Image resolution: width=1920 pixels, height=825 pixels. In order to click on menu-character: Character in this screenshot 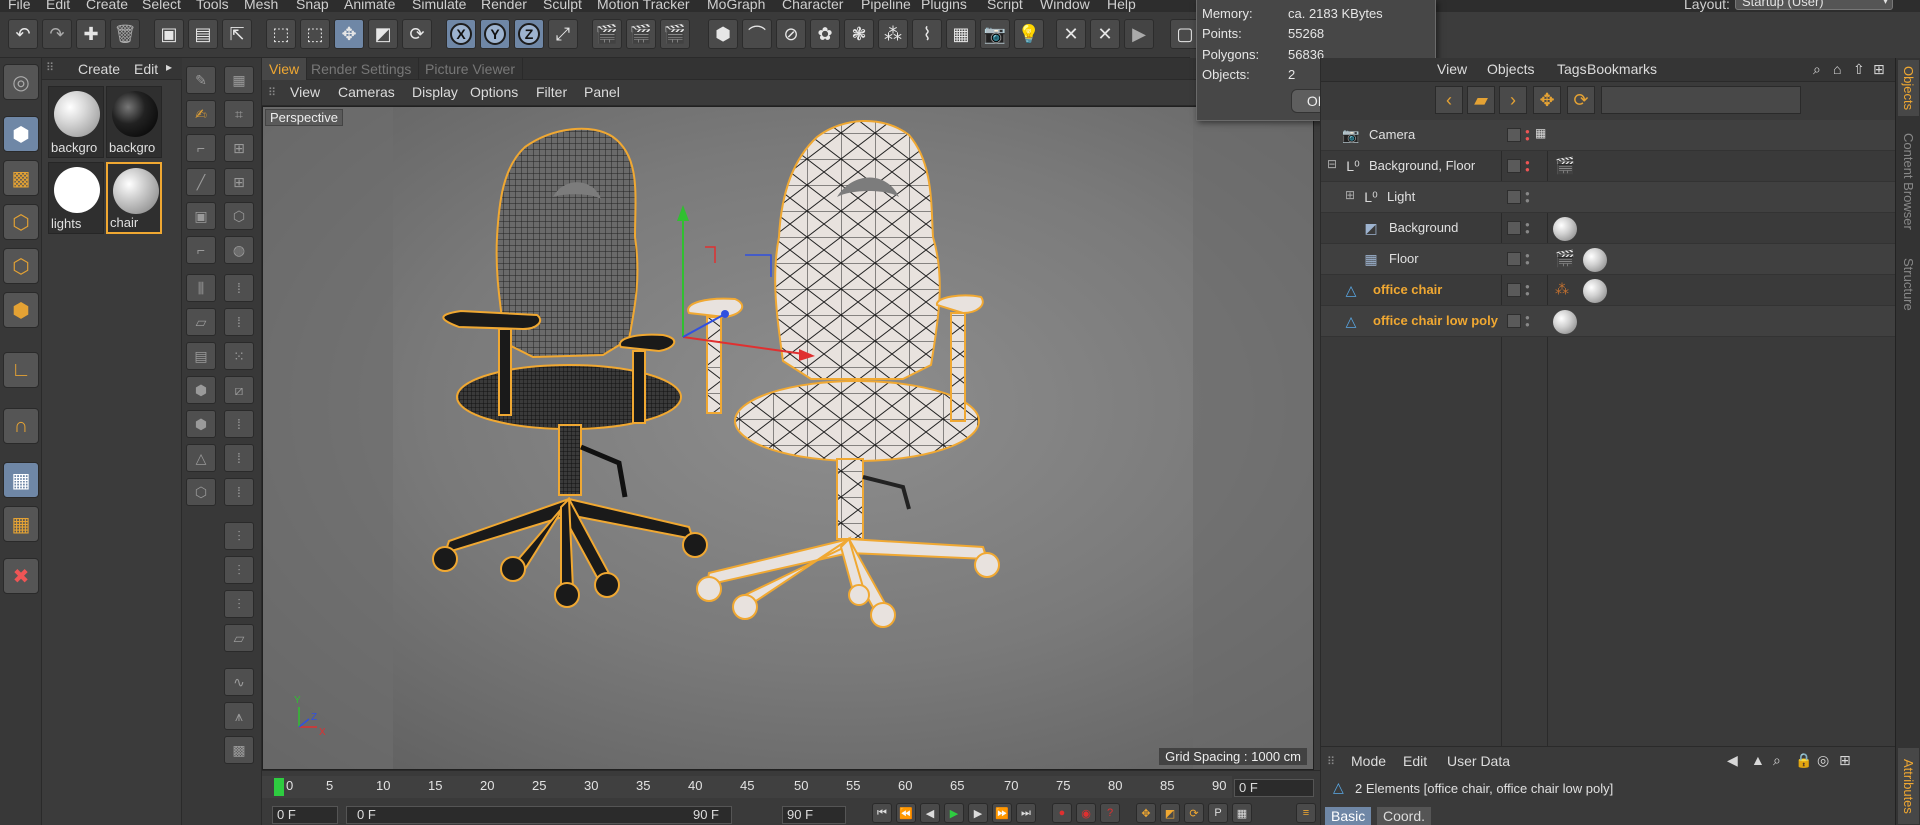, I will do `click(812, 6)`.